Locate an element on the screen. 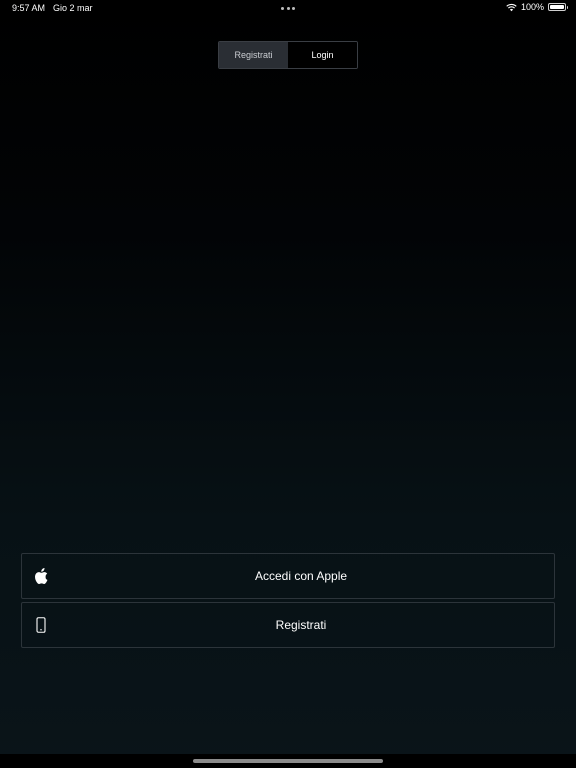 Image resolution: width=576 pixels, height=768 pixels. segment-login: Login is located at coordinates (322, 55).